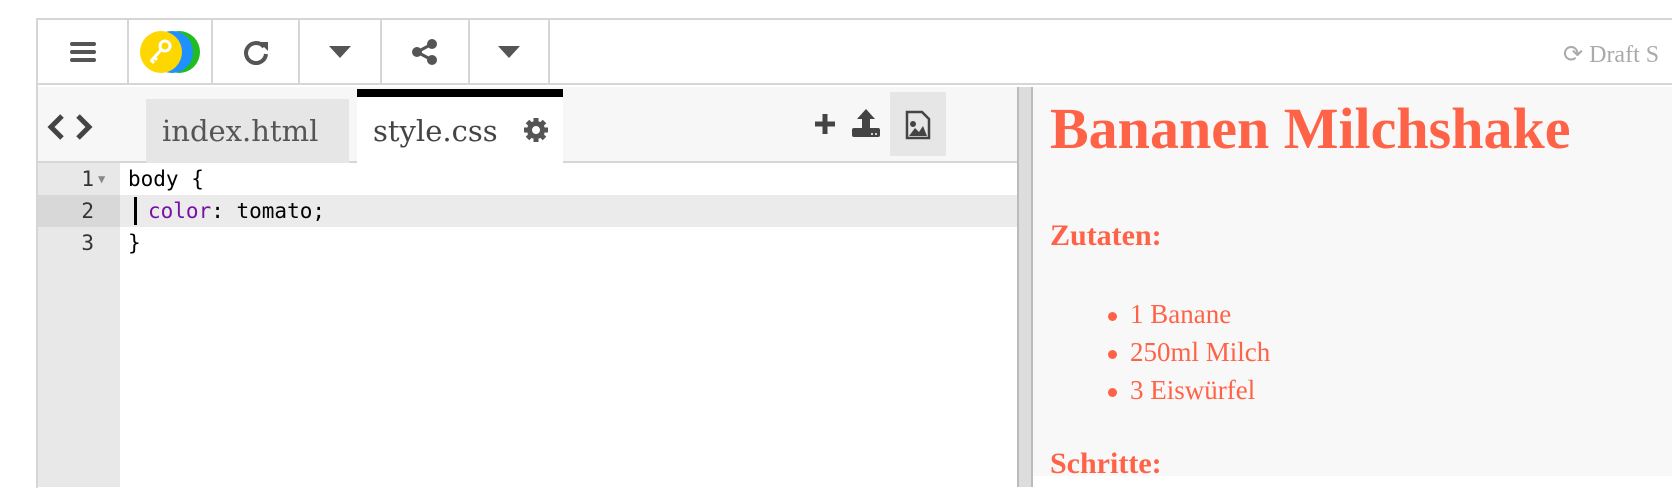 The width and height of the screenshot is (1672, 488). I want to click on refresh-icon, so click(255, 52).